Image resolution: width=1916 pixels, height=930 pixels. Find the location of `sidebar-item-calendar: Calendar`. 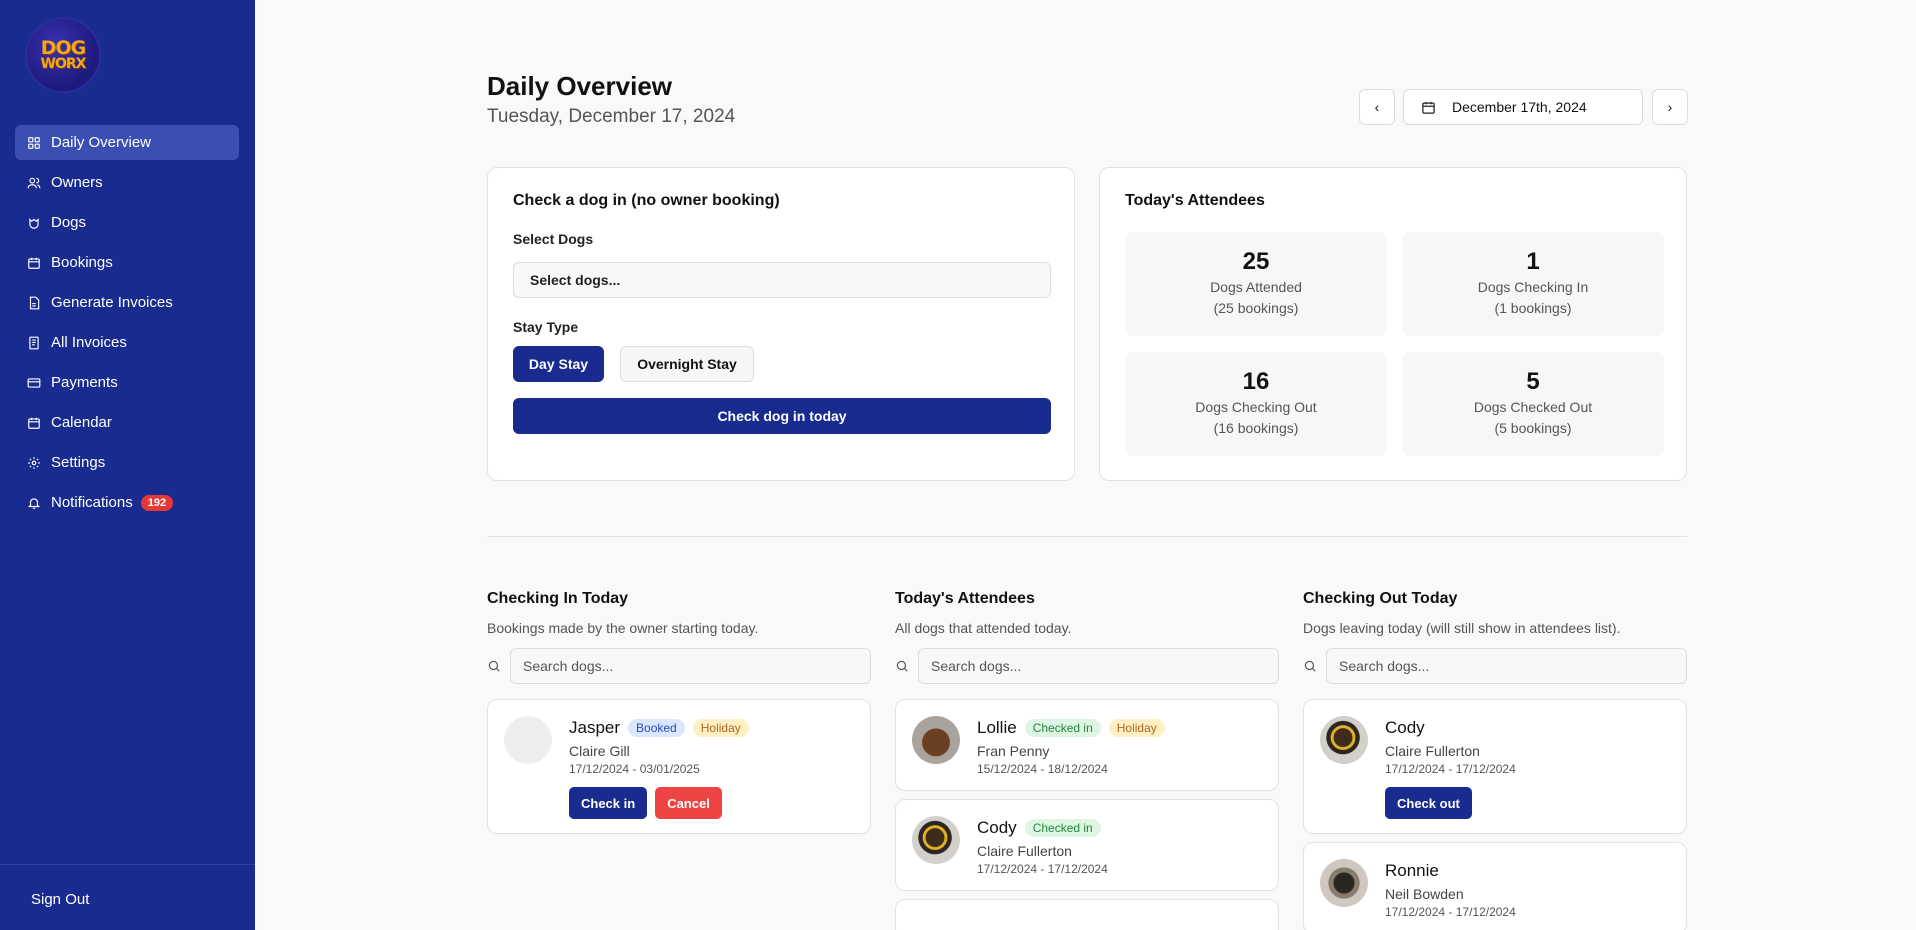

sidebar-item-calendar: Calendar is located at coordinates (127, 422).